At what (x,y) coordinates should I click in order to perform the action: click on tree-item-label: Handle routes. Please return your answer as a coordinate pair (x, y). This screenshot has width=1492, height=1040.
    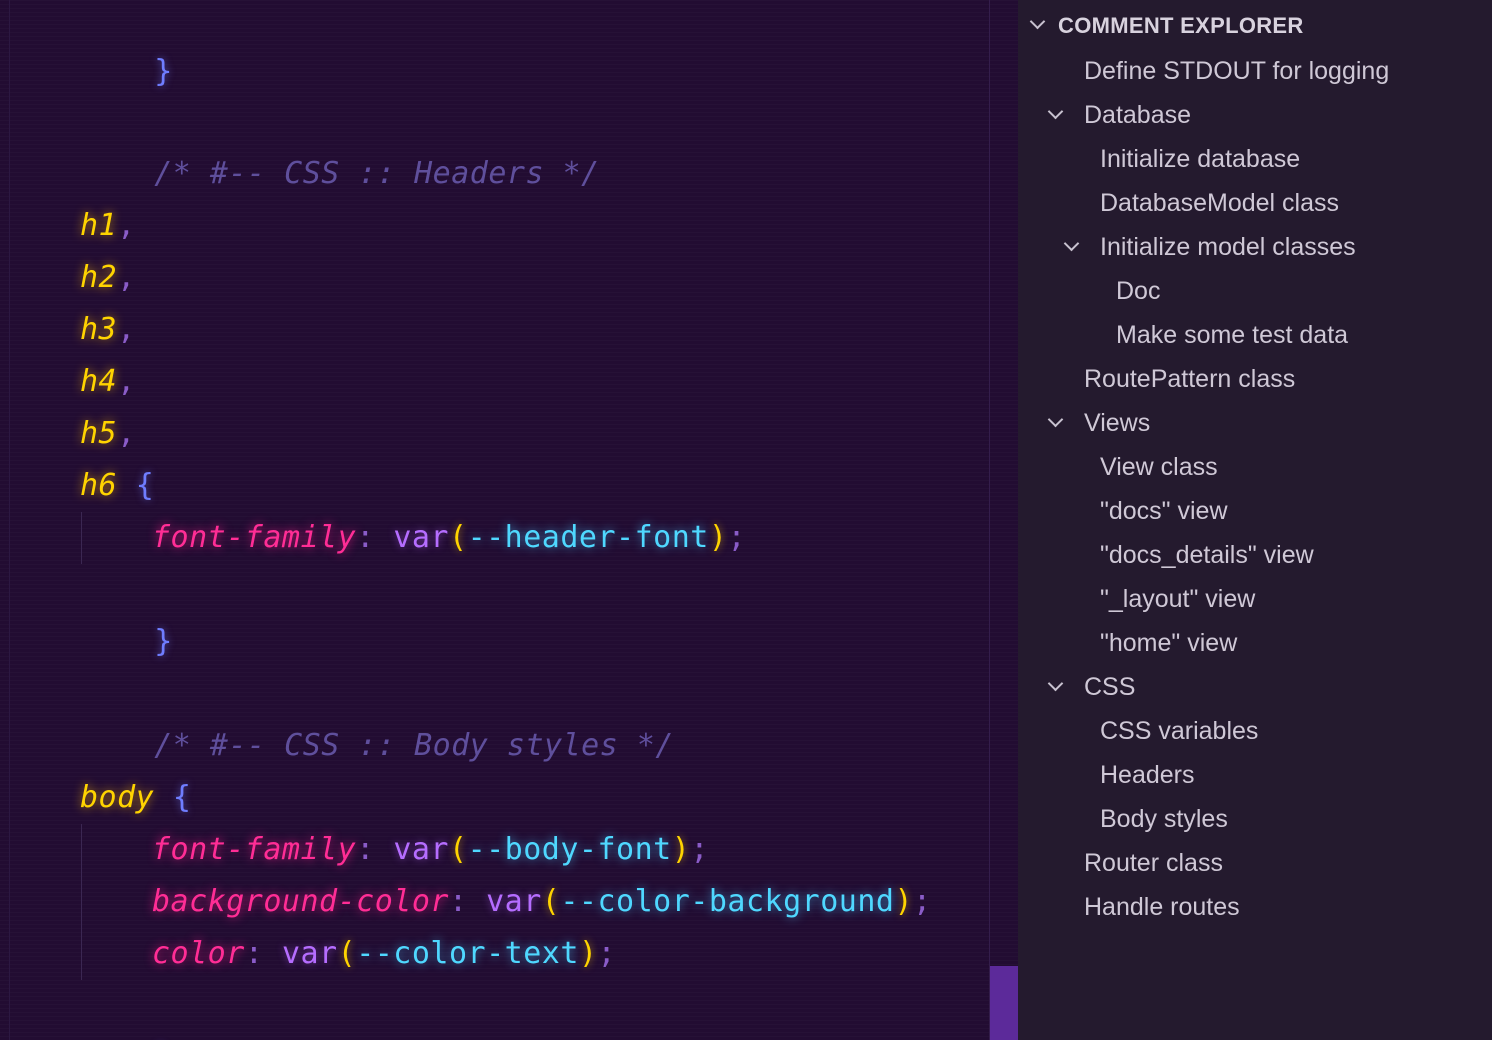
    Looking at the image, I should click on (1162, 907).